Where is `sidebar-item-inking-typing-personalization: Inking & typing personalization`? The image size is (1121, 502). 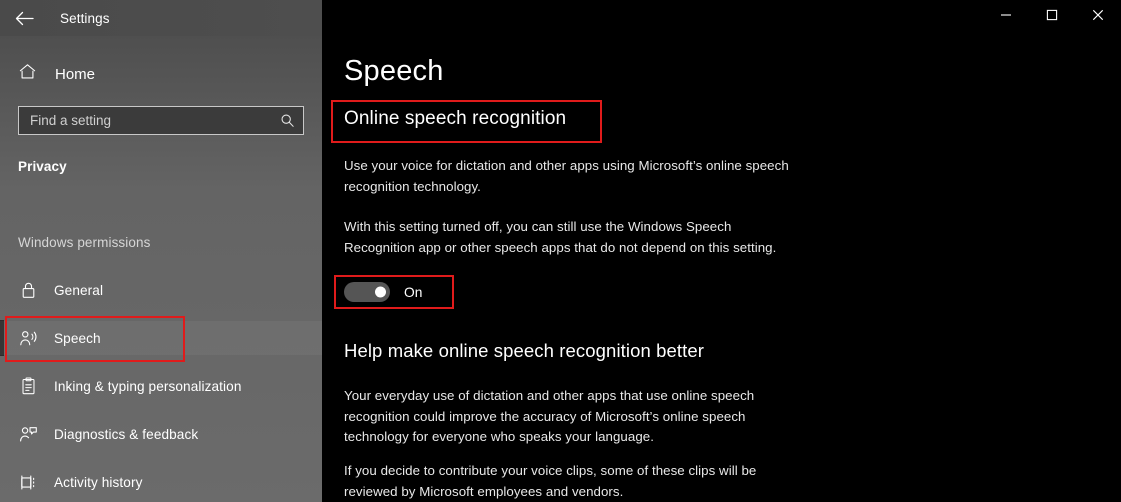
sidebar-item-inking-typing-personalization: Inking & typing personalization is located at coordinates (161, 386).